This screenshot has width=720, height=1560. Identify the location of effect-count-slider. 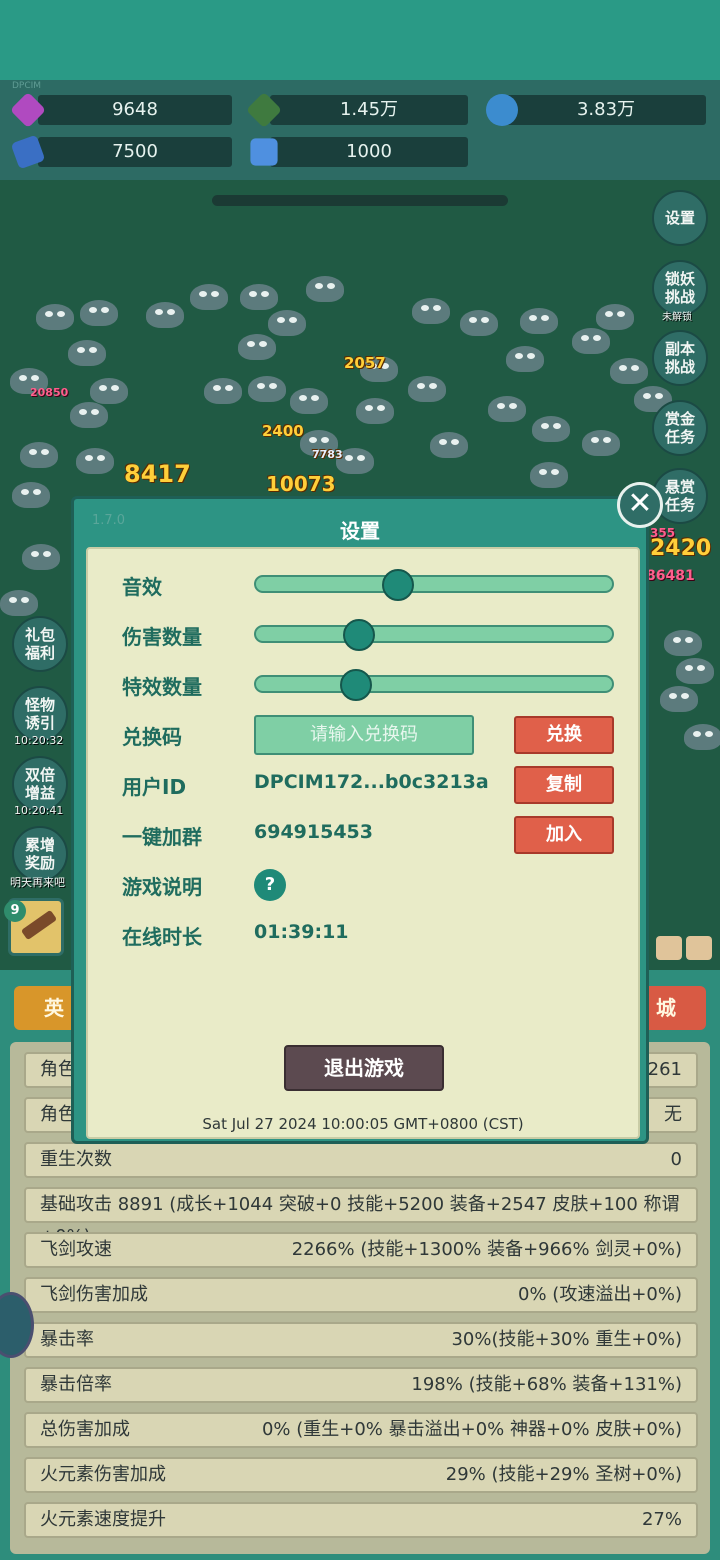
(434, 685).